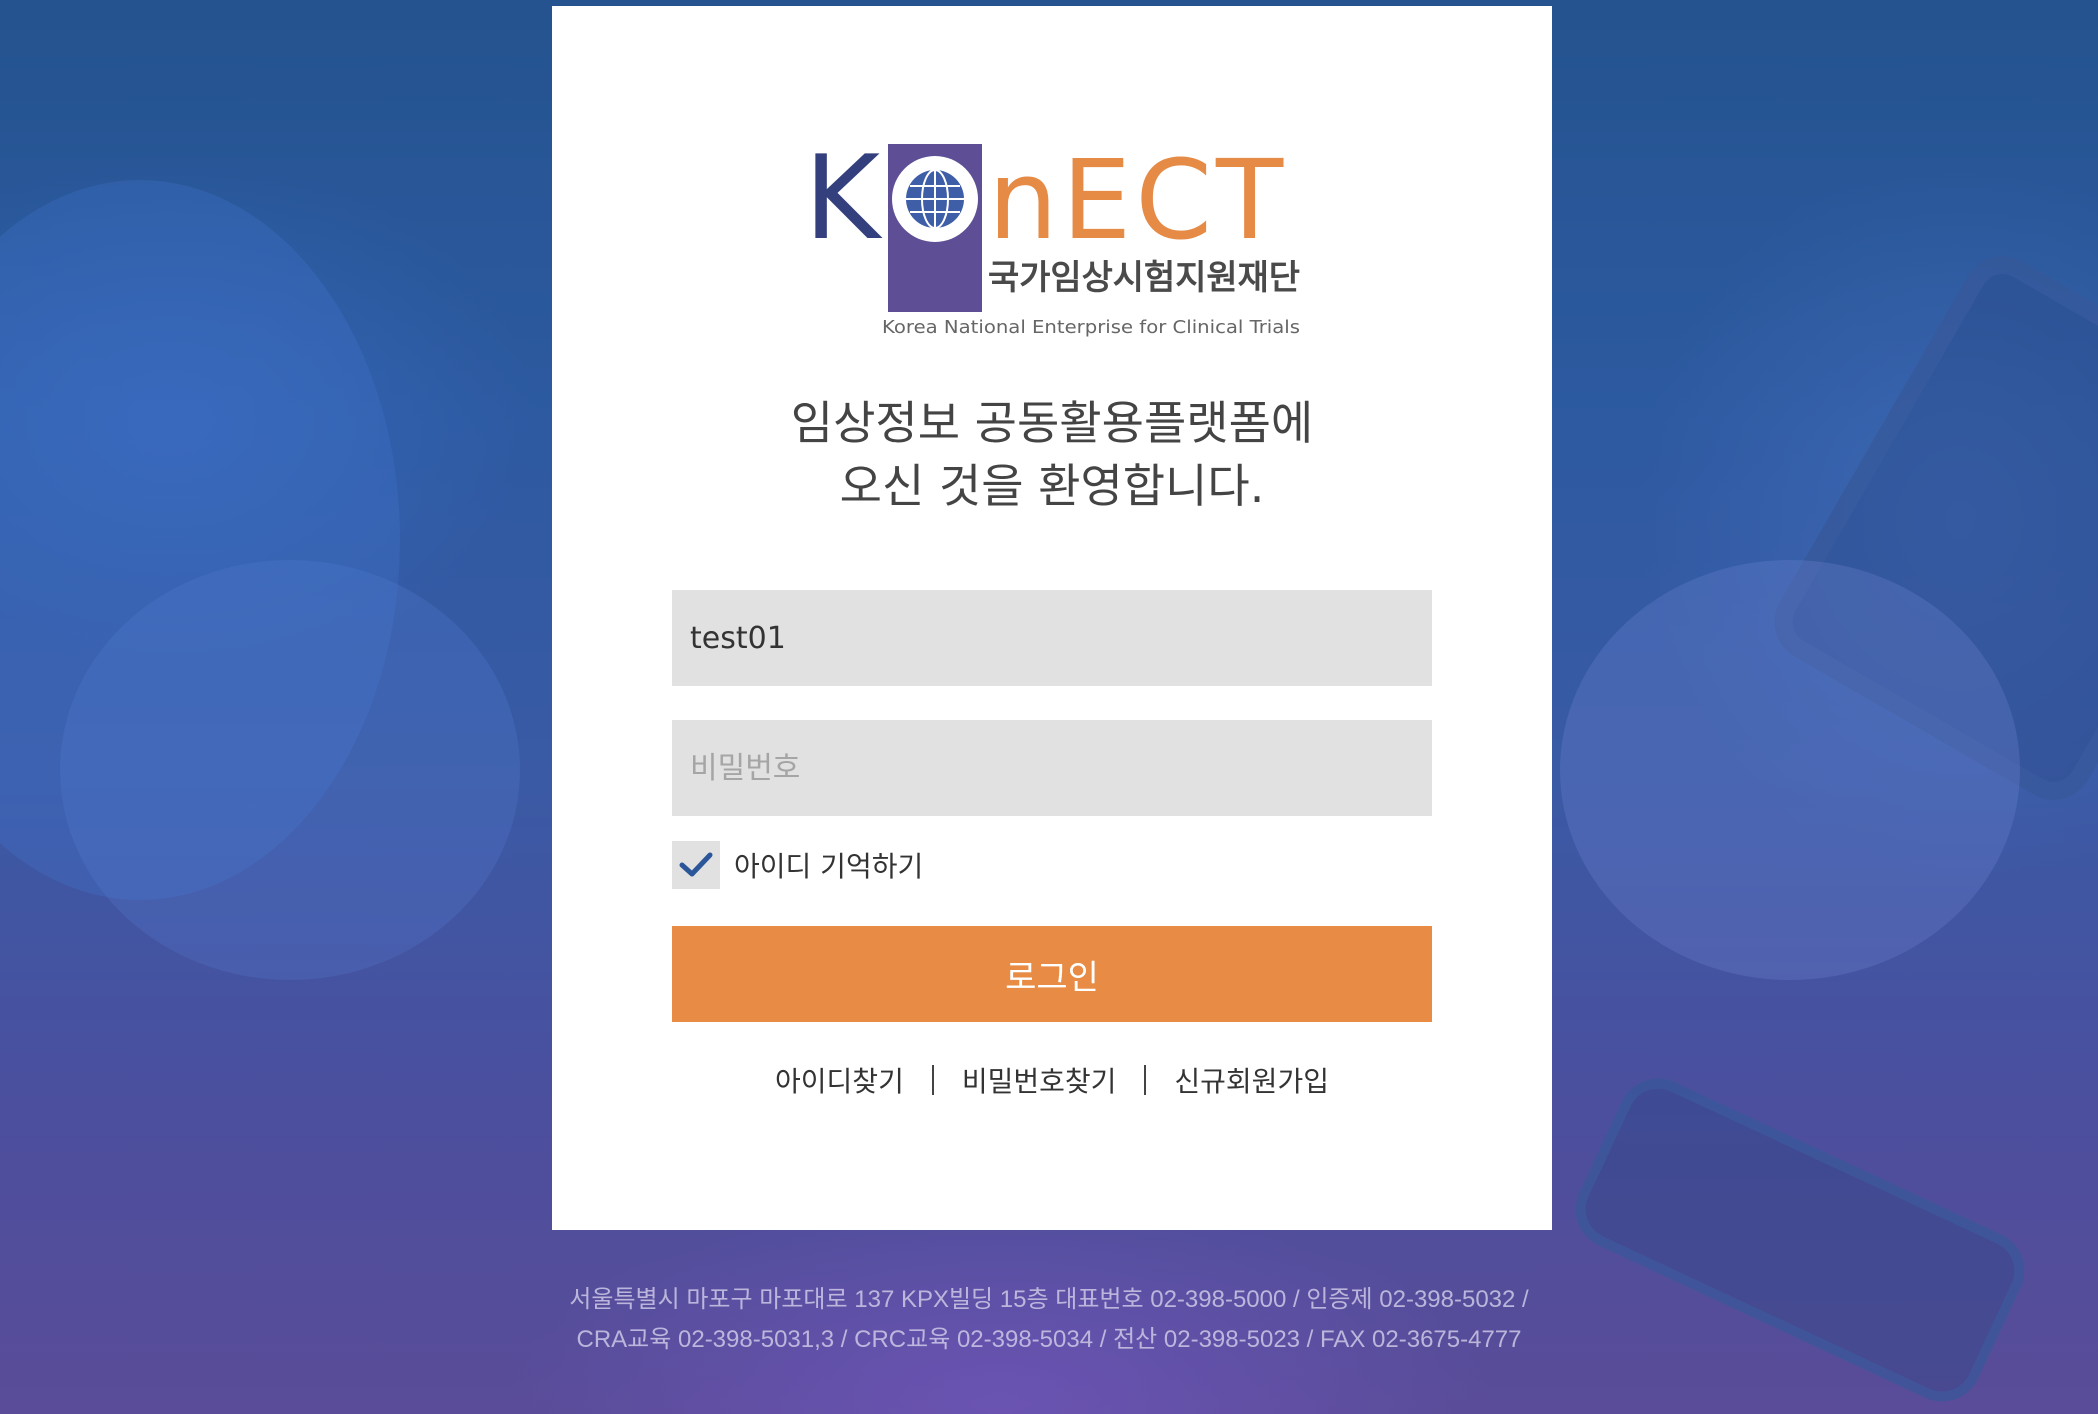 This screenshot has width=2098, height=1414. I want to click on id-input, so click(1052, 638).